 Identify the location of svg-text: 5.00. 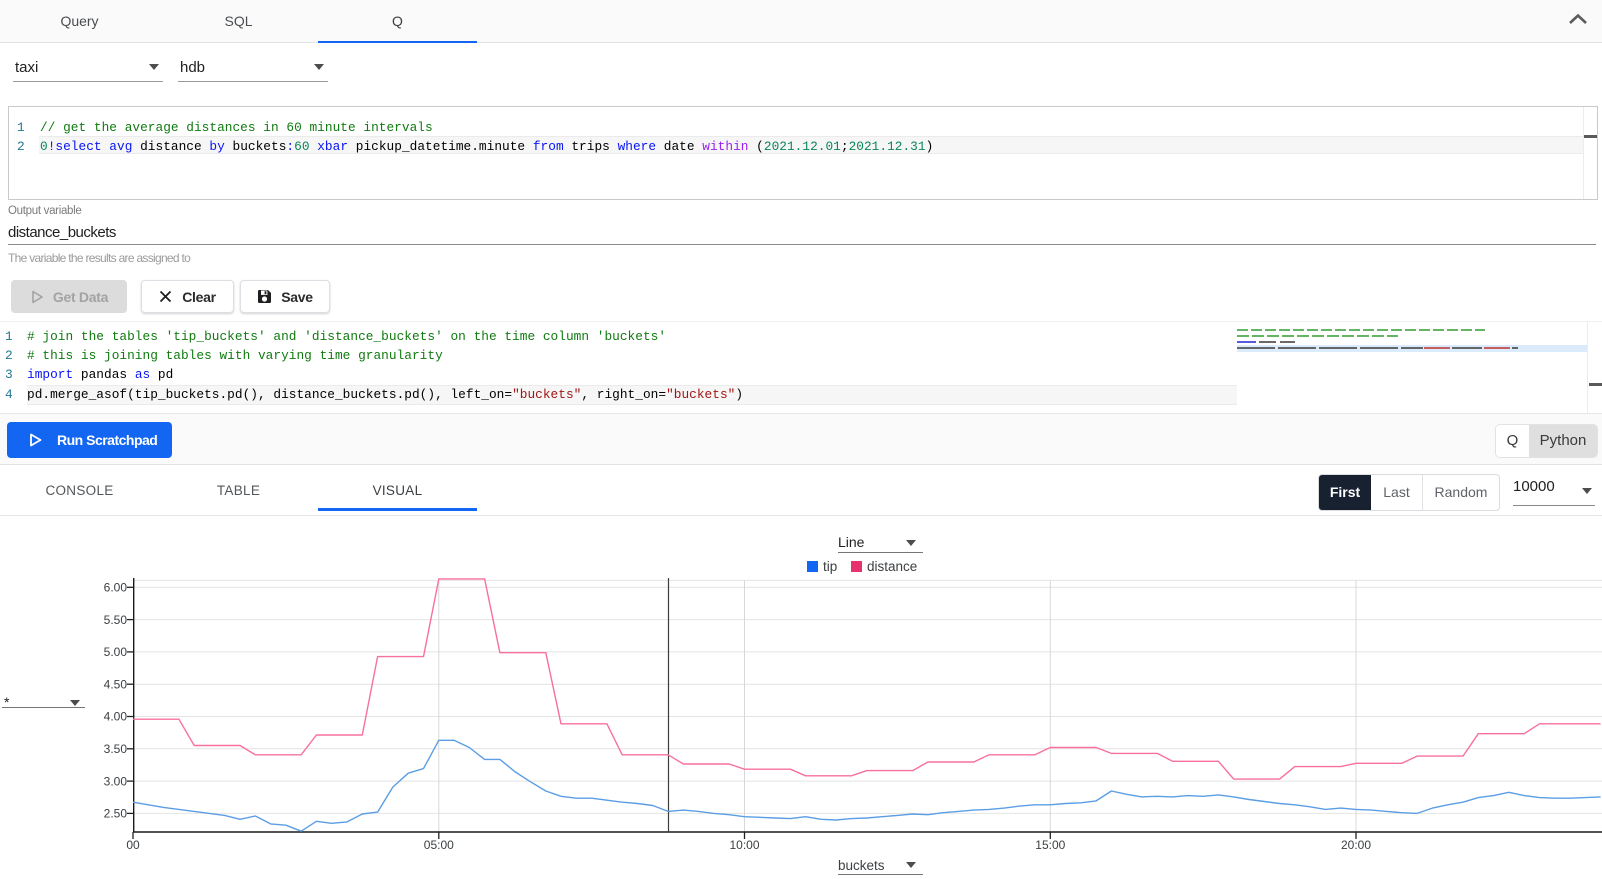
(116, 652).